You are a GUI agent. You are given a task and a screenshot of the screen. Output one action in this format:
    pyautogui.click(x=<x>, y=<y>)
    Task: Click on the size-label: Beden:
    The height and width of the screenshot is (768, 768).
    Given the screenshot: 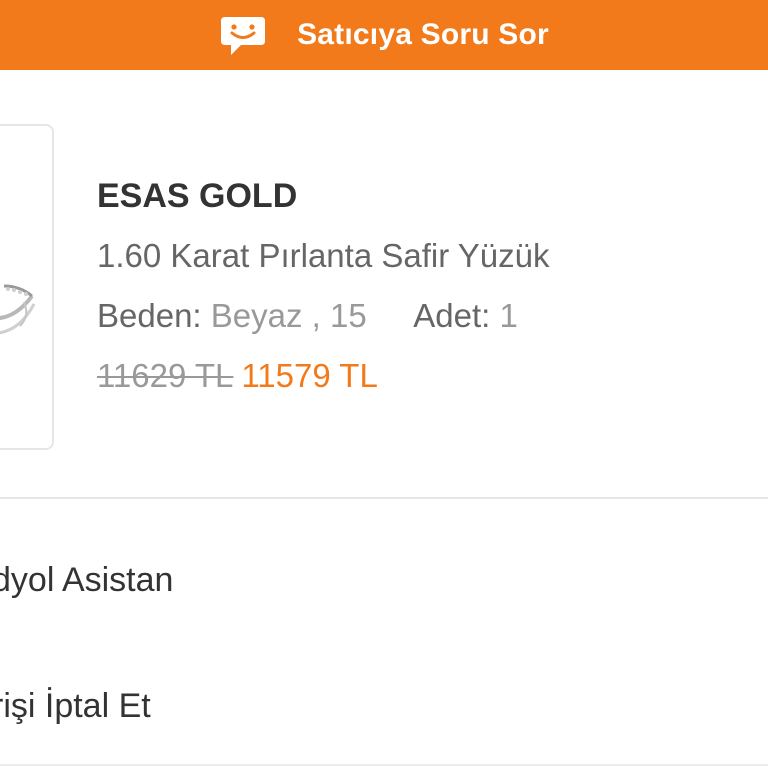 What is the action you would take?
    pyautogui.click(x=149, y=315)
    